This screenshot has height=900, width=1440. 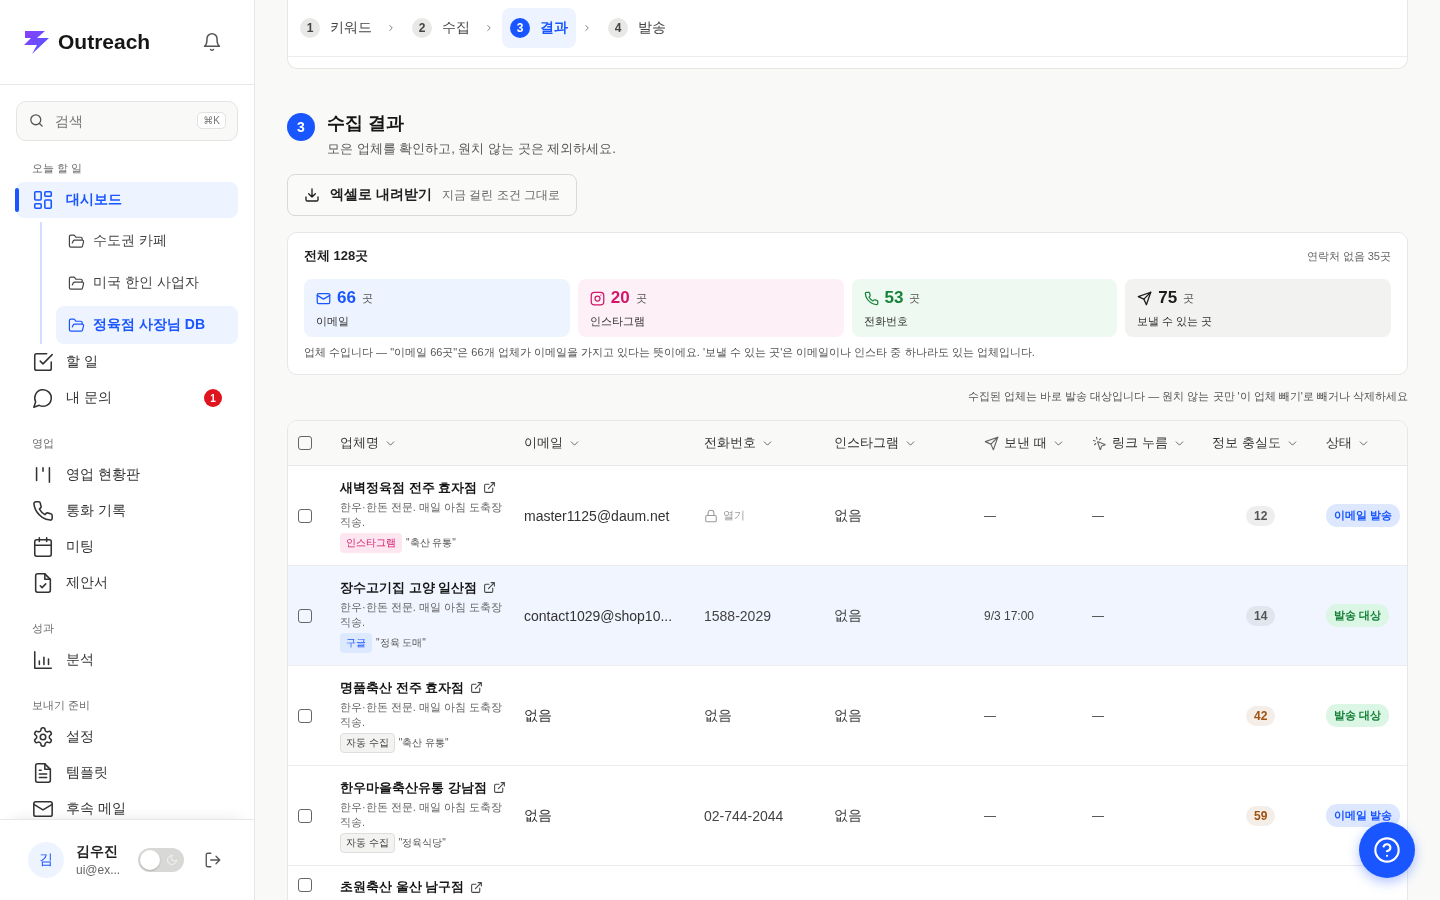 I want to click on stat-value: 53, so click(x=894, y=298).